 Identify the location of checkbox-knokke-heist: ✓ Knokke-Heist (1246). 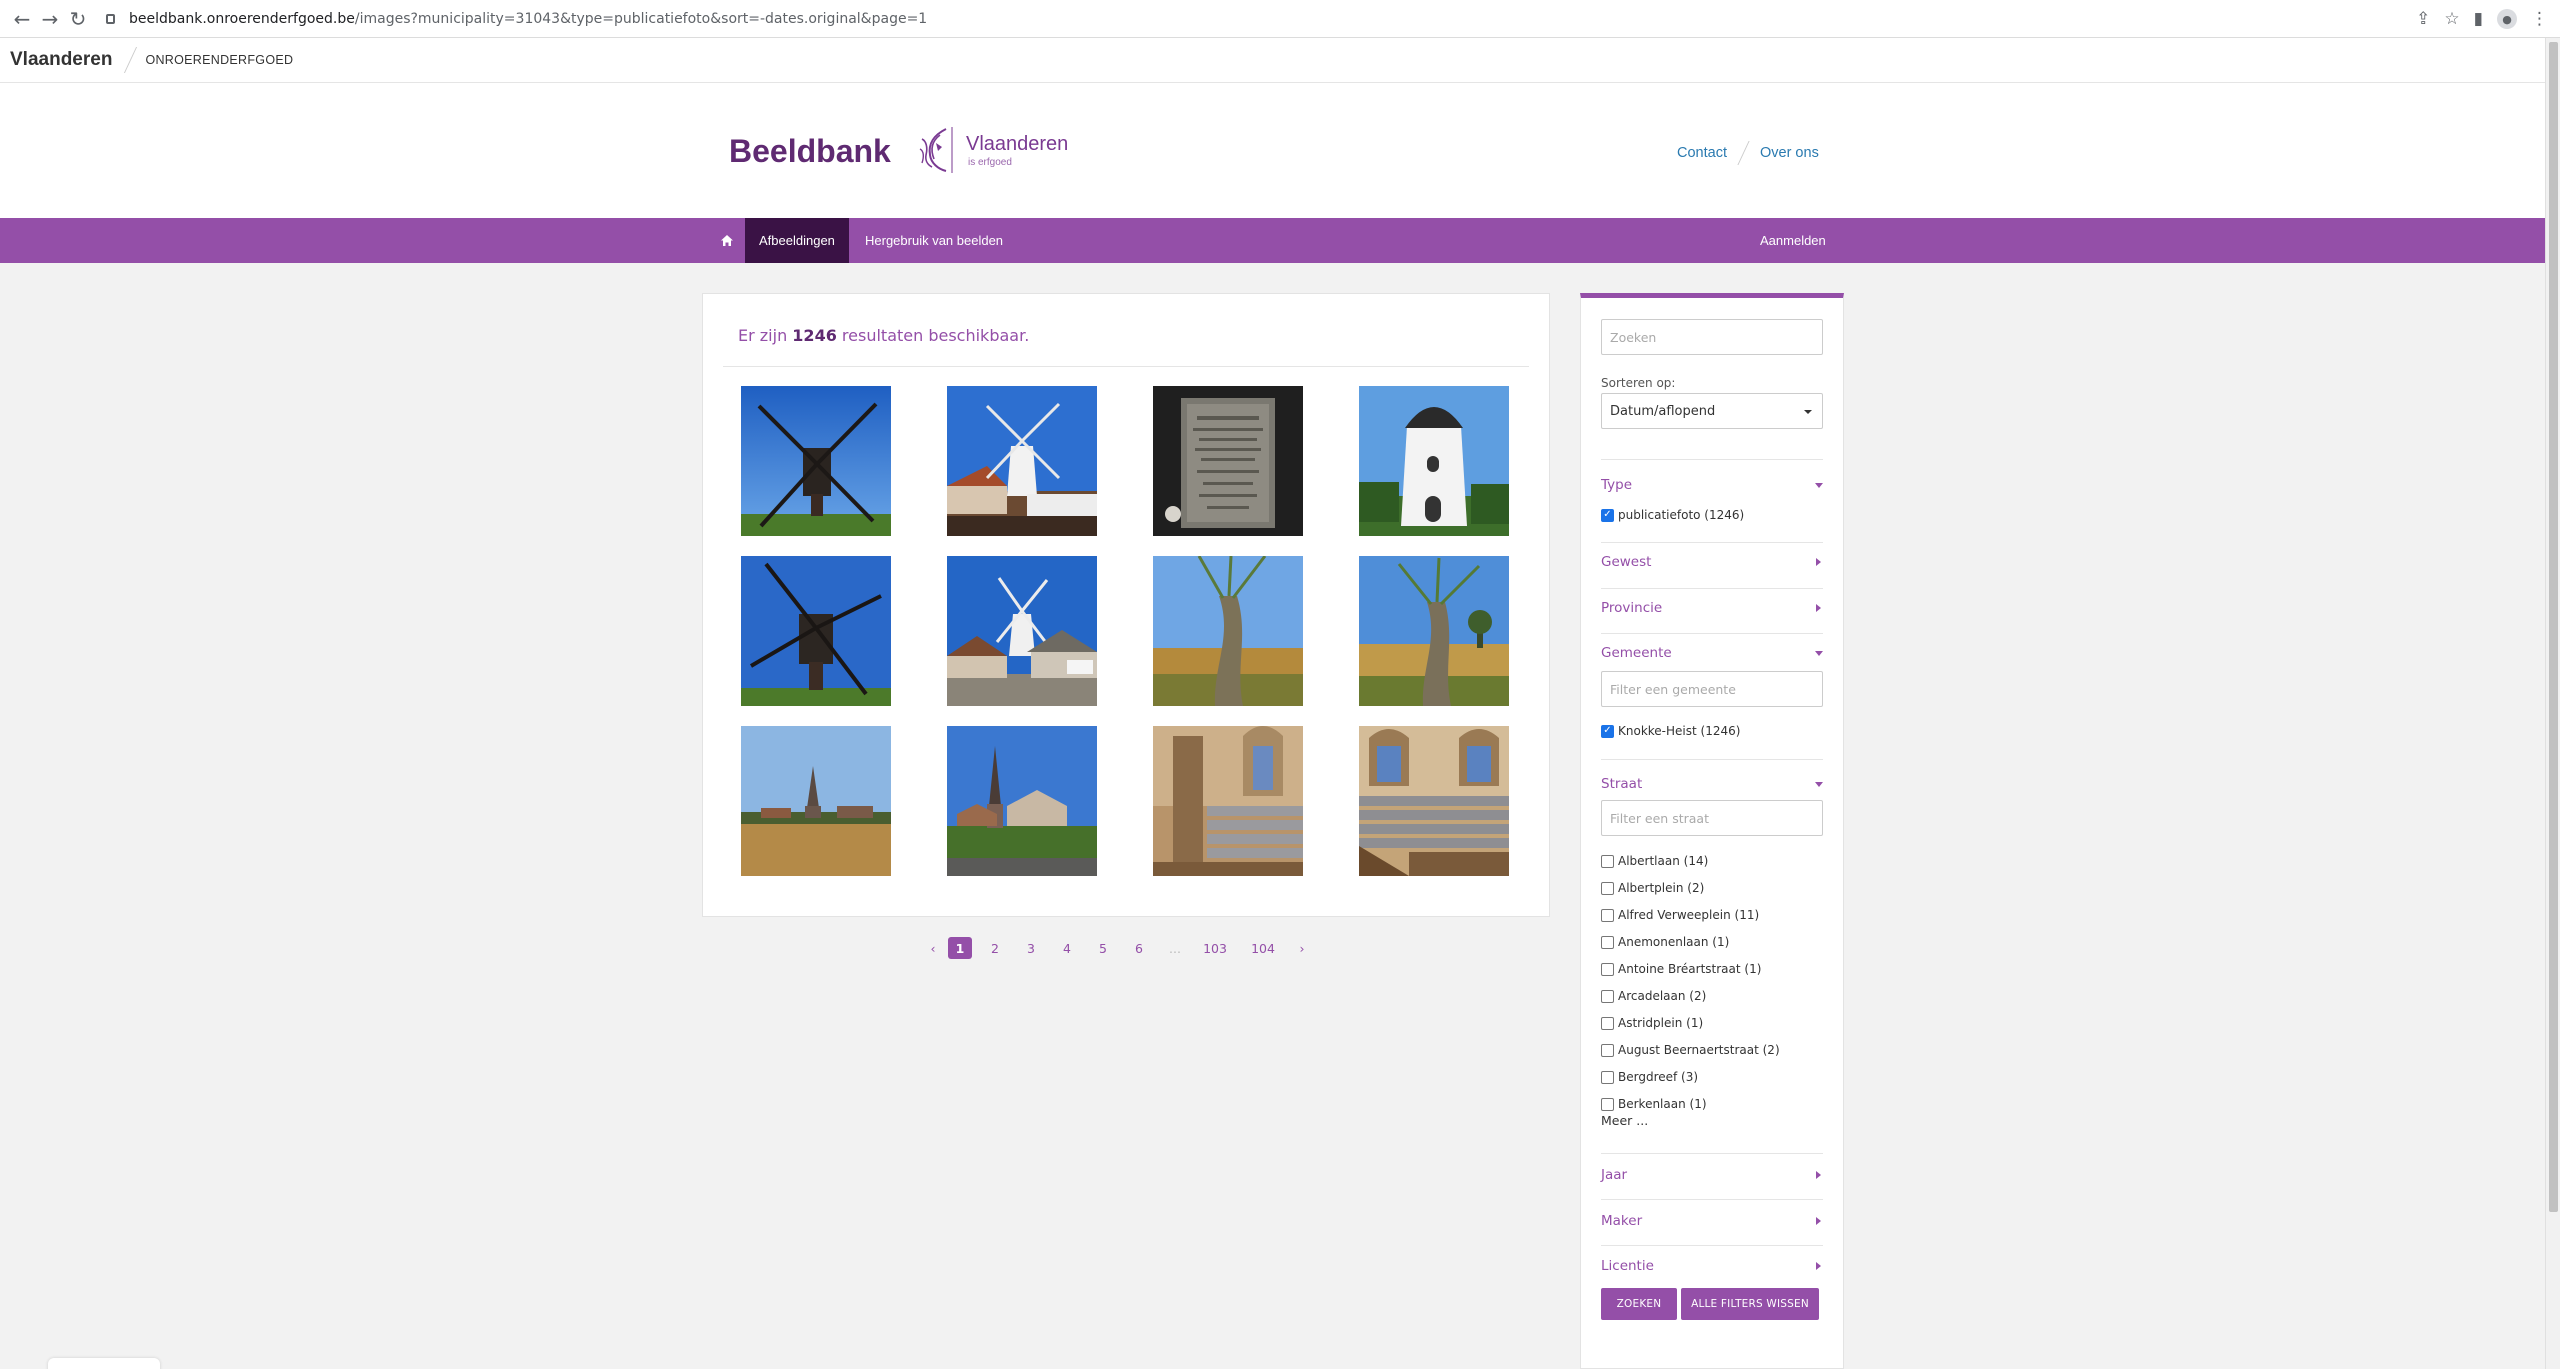
(1670, 731).